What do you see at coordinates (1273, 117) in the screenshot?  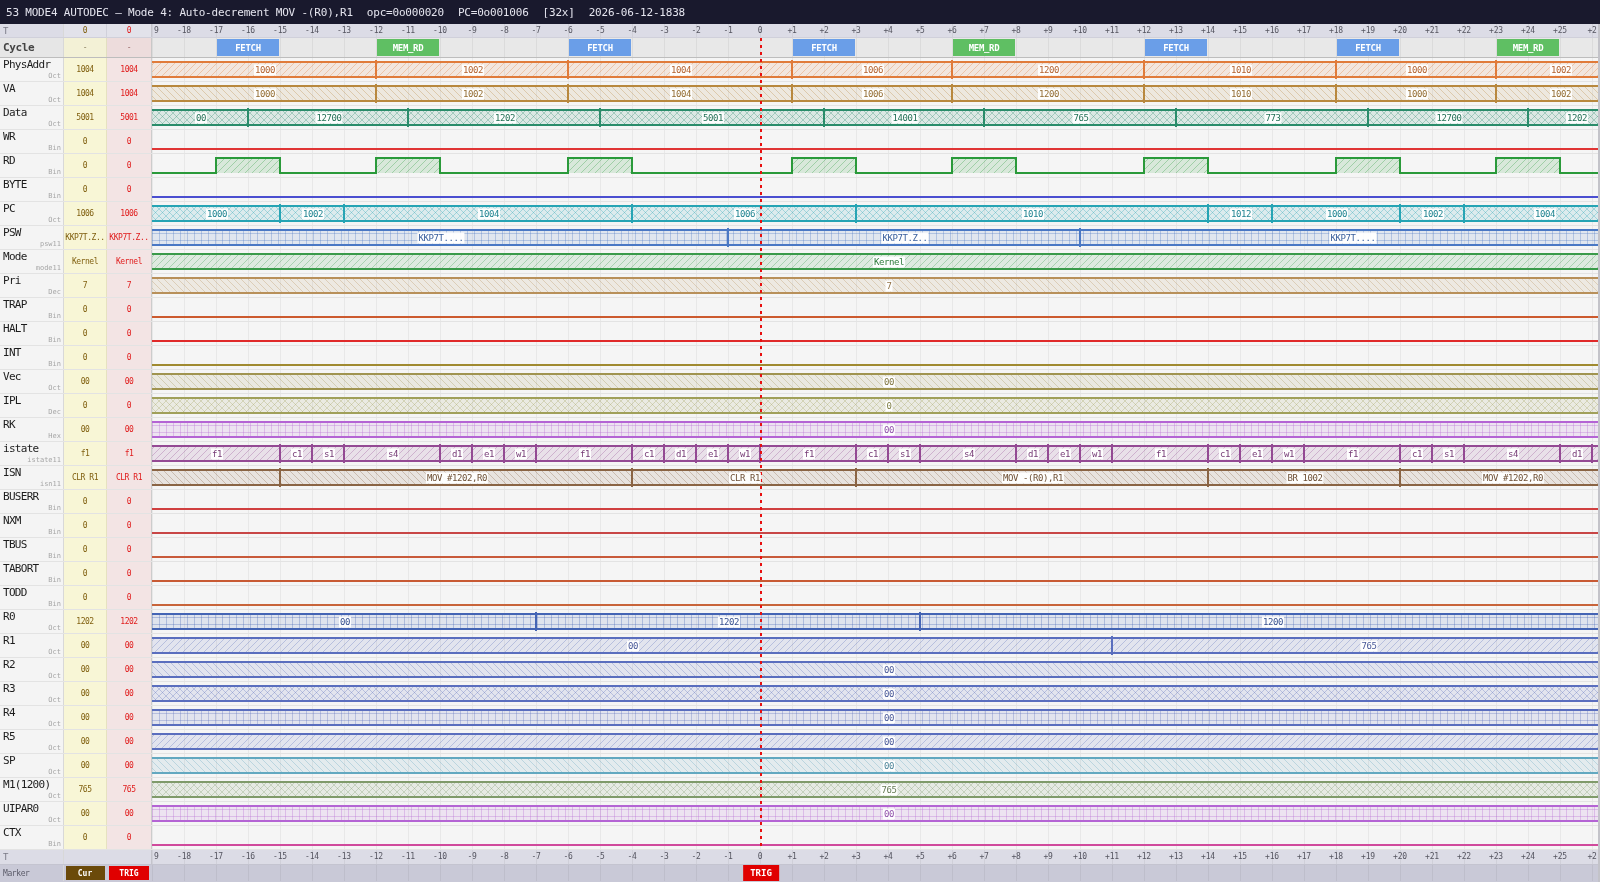 I see `segment-value: 773` at bounding box center [1273, 117].